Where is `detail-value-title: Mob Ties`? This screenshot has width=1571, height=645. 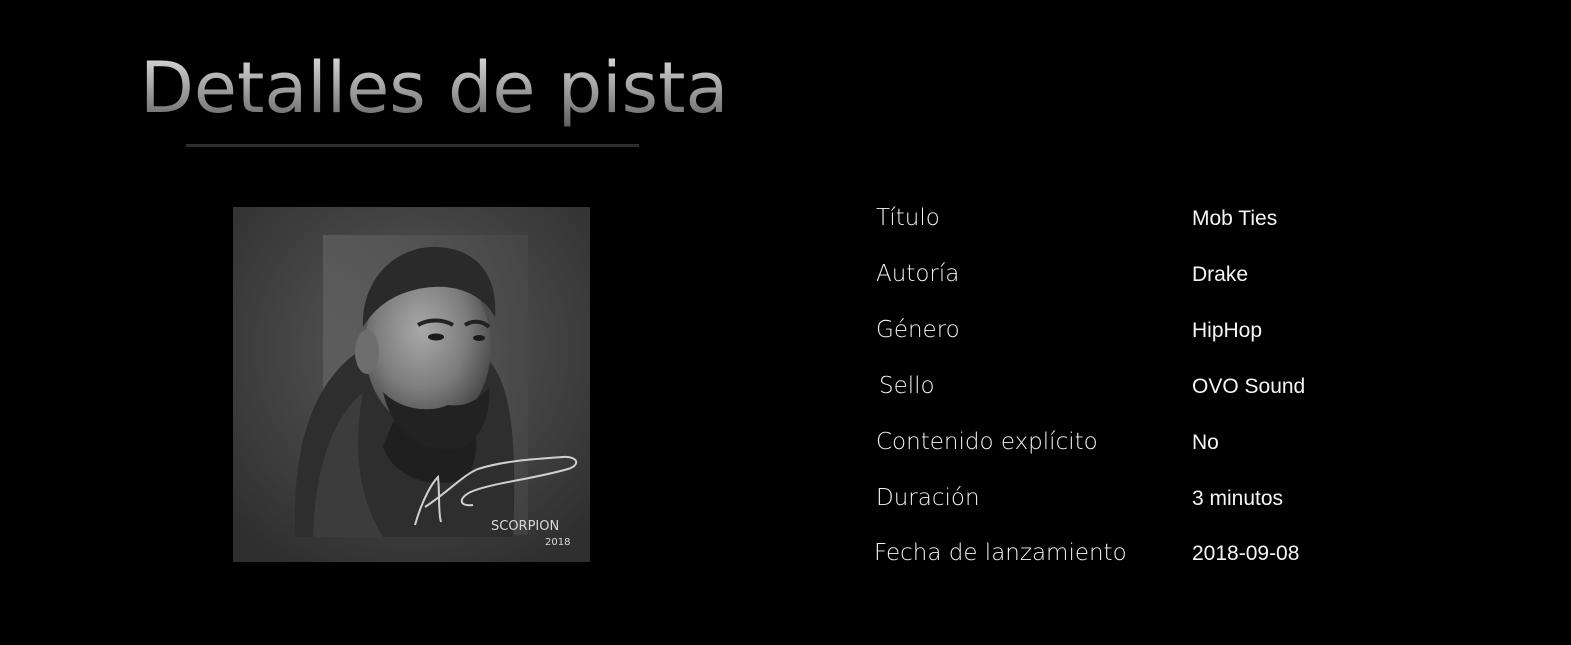 detail-value-title: Mob Ties is located at coordinates (1235, 218).